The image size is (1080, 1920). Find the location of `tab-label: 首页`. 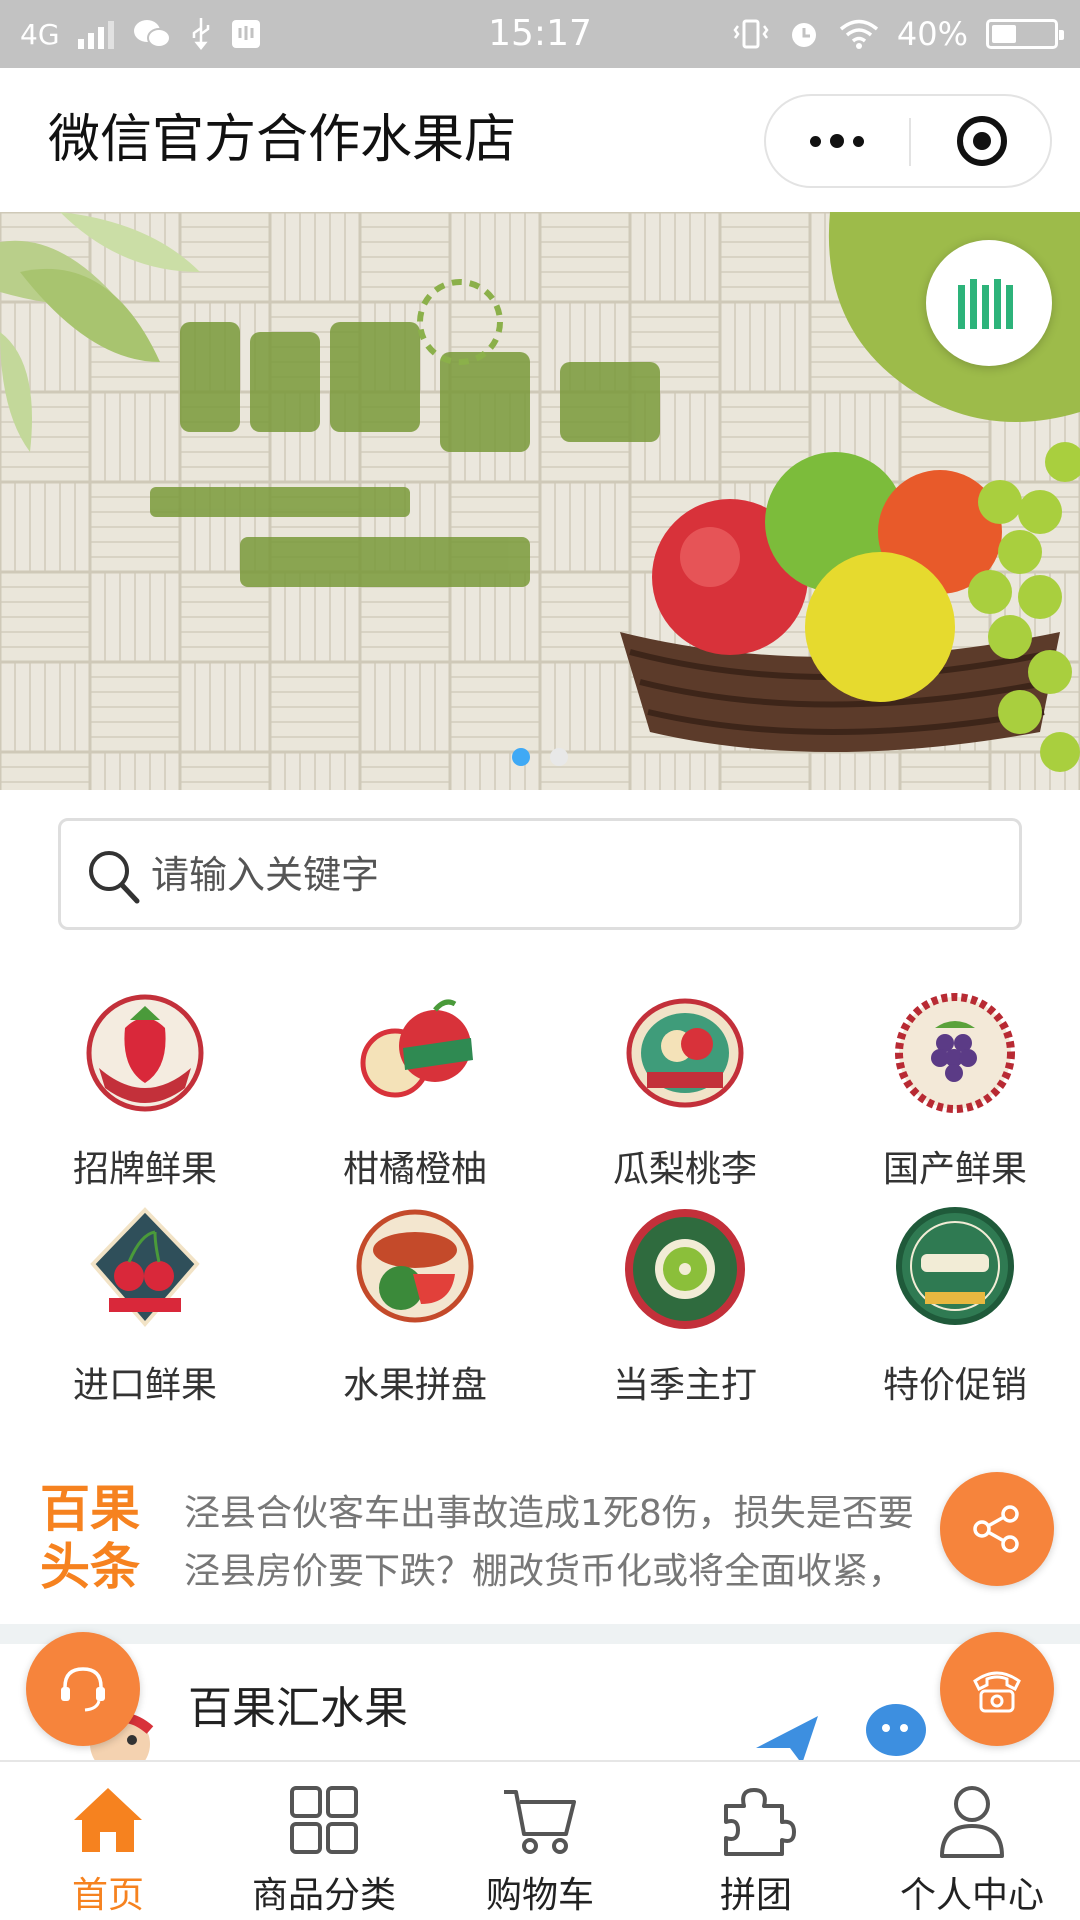

tab-label: 首页 is located at coordinates (107, 1895).